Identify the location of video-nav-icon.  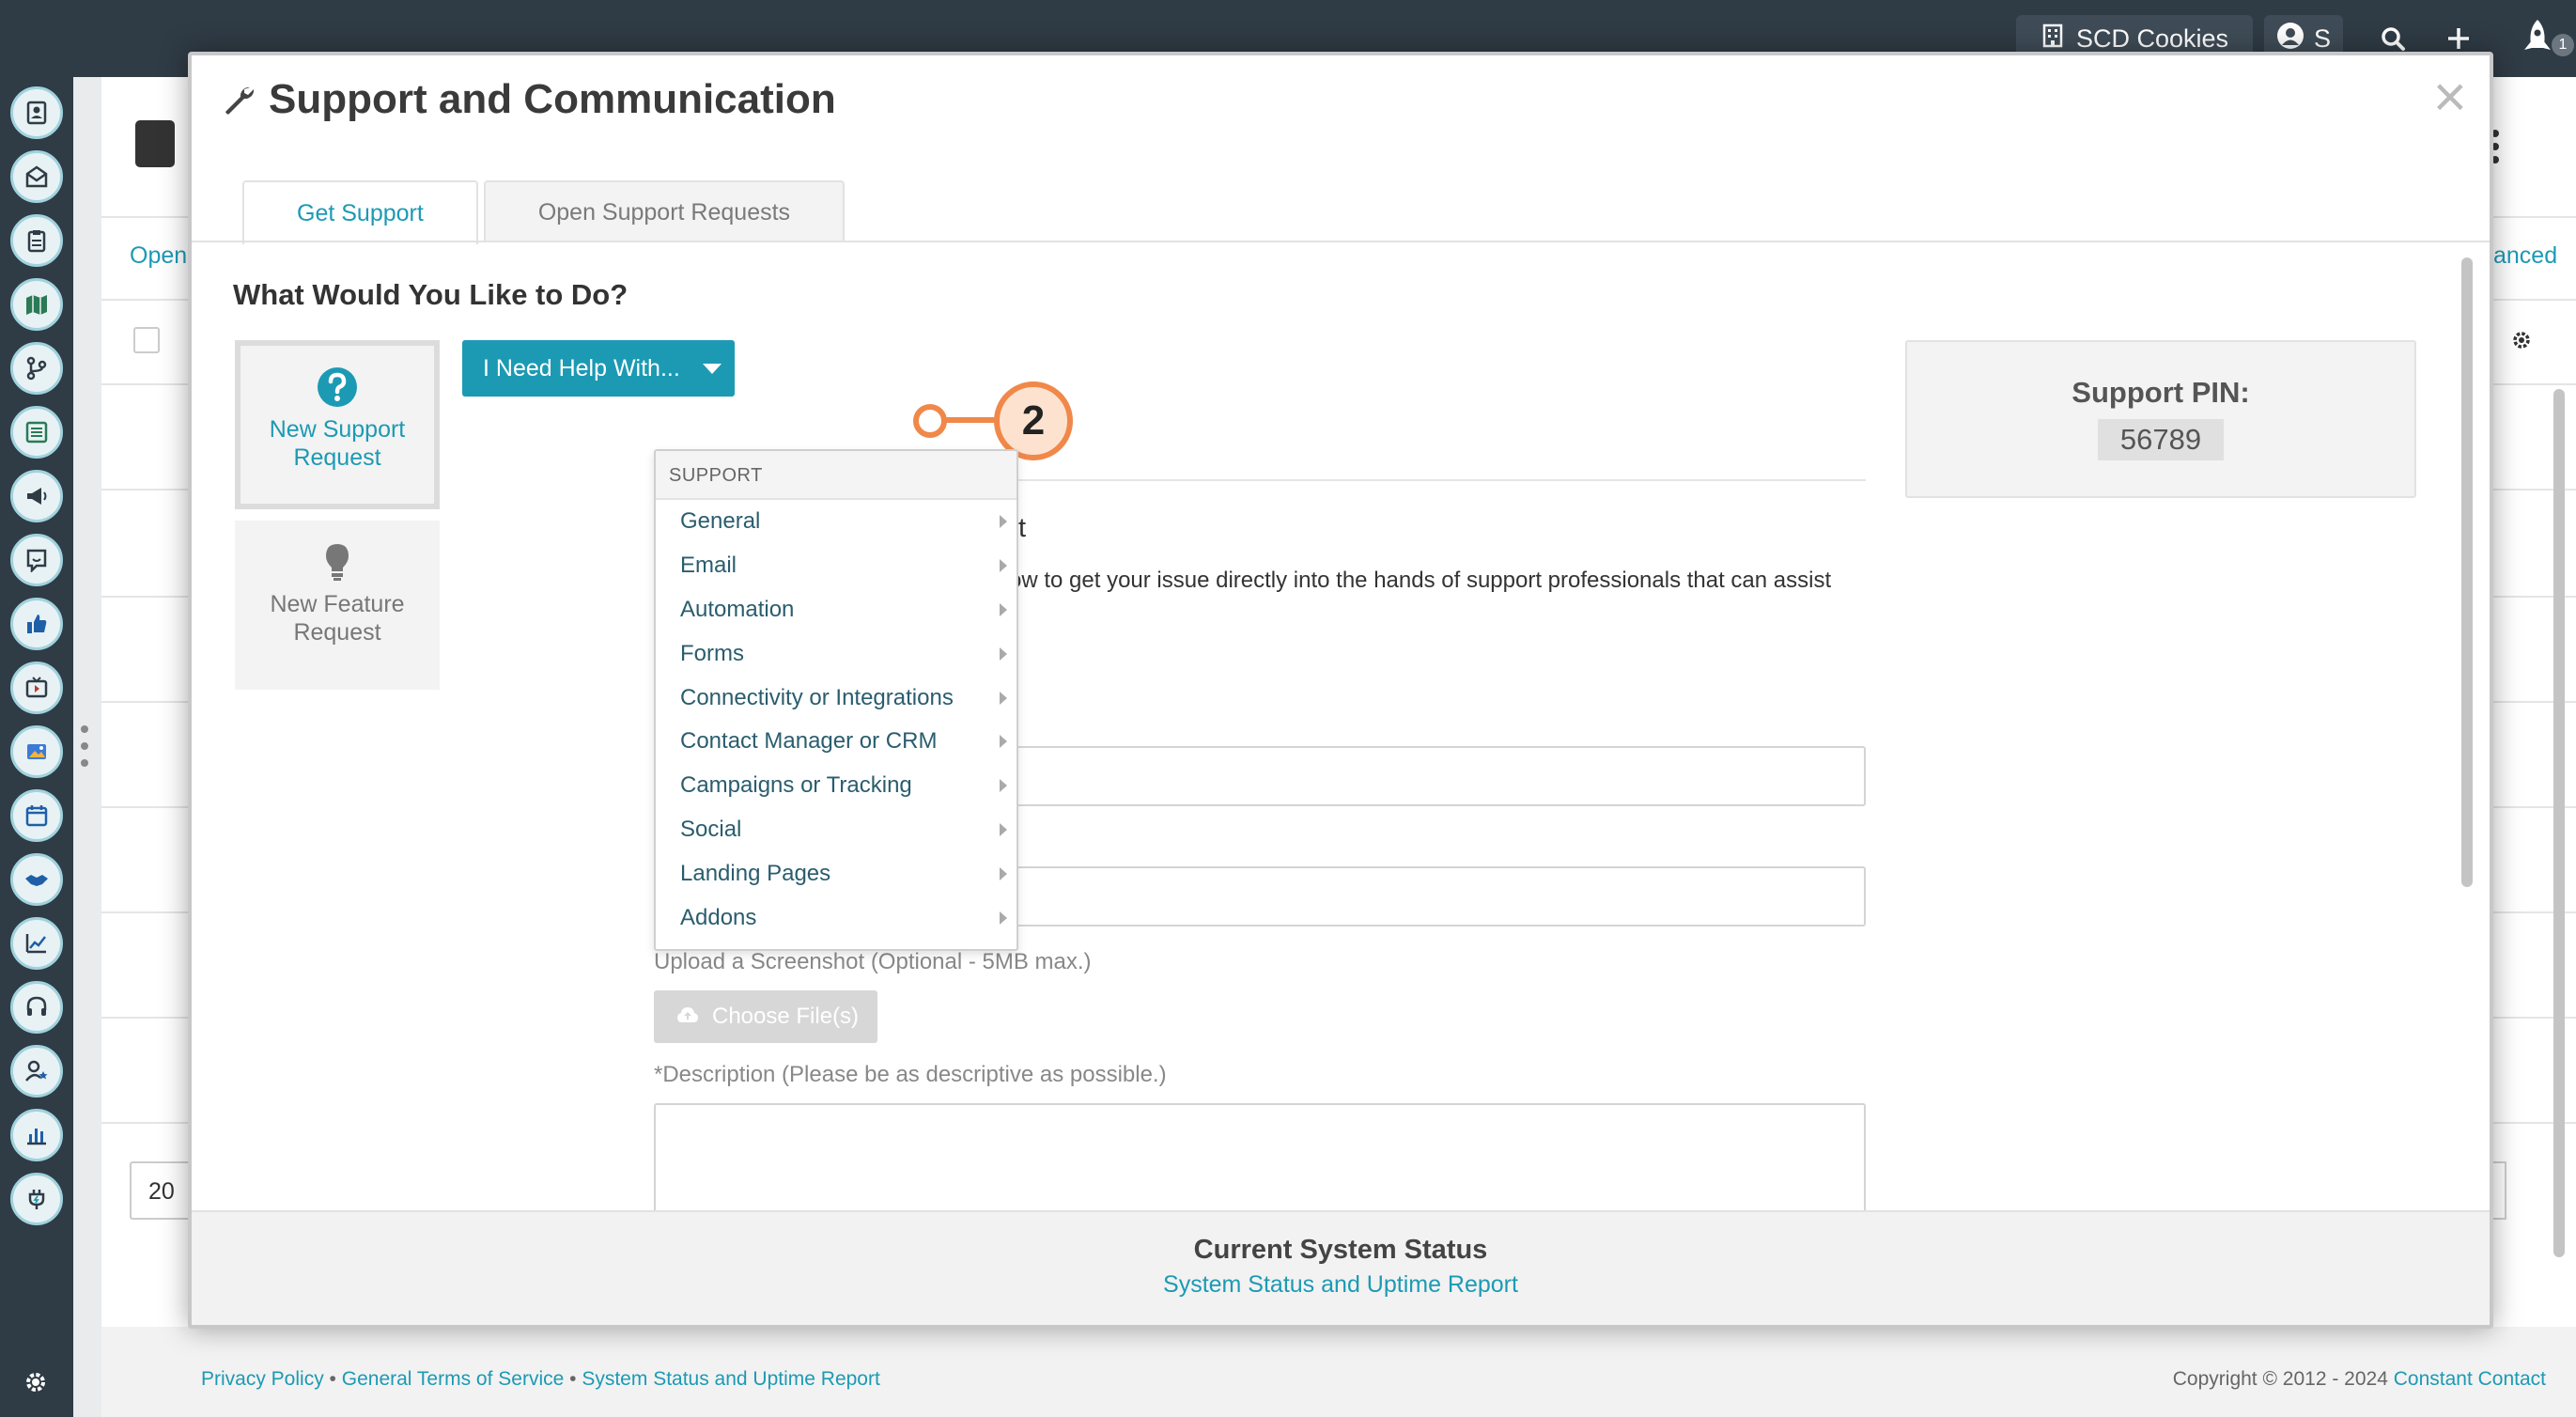
(36, 688).